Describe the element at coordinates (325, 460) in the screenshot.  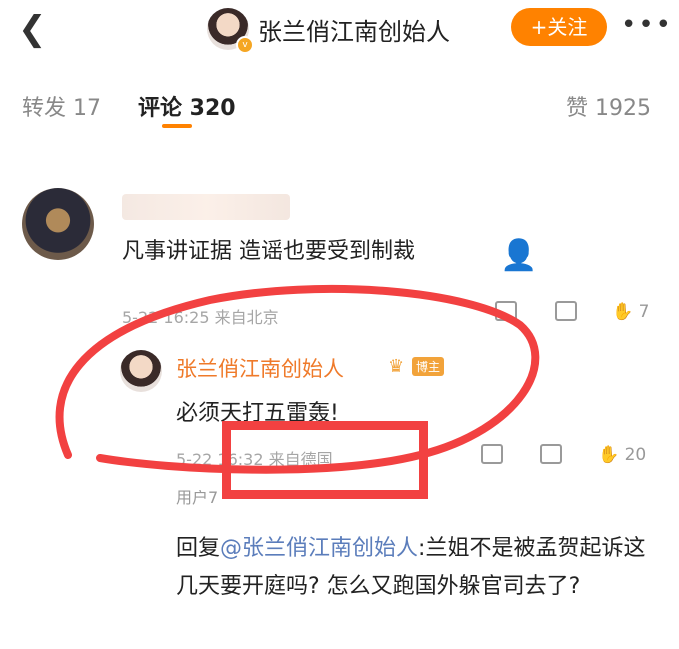
I see `annotation-box` at that location.